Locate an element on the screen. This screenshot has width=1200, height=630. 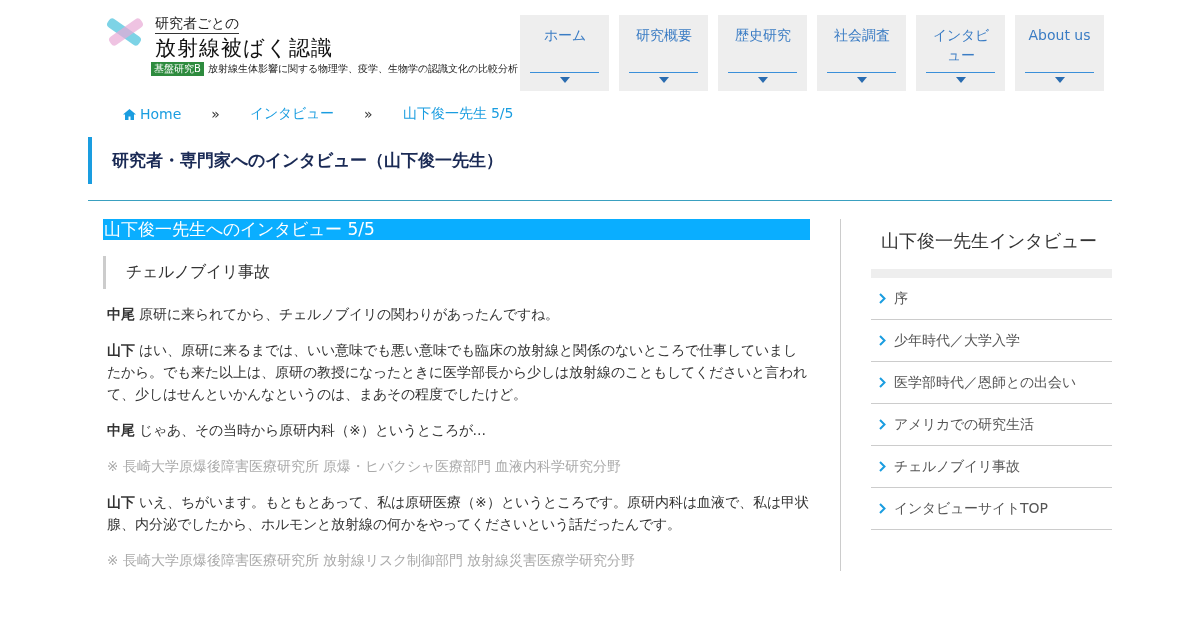
nav-menu-item: 社会調査 is located at coordinates (861, 53).